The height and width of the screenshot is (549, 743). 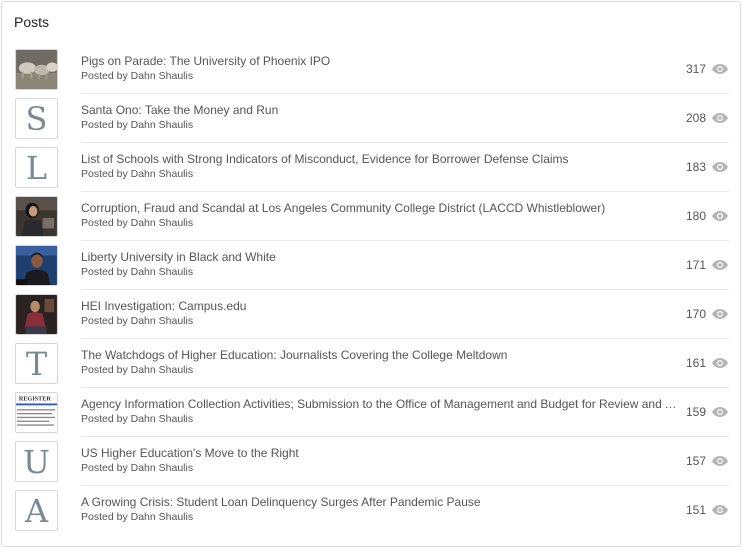 I want to click on federal-register-document-thumbnail: REGISTER, so click(x=36, y=412).